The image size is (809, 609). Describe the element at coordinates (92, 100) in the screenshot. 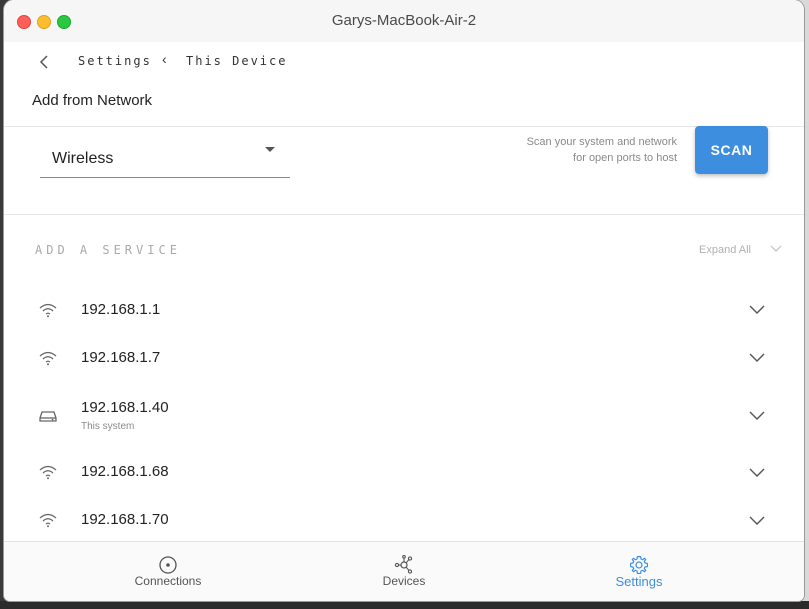

I see `page-title: Add from Network` at that location.